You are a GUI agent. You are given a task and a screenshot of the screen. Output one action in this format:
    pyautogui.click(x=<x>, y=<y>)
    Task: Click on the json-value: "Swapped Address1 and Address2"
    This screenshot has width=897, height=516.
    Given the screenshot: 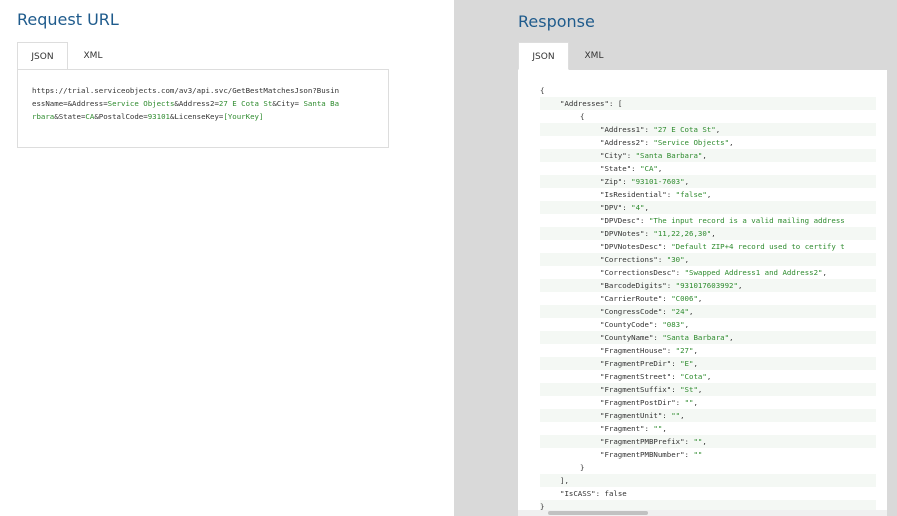 What is the action you would take?
    pyautogui.click(x=753, y=272)
    